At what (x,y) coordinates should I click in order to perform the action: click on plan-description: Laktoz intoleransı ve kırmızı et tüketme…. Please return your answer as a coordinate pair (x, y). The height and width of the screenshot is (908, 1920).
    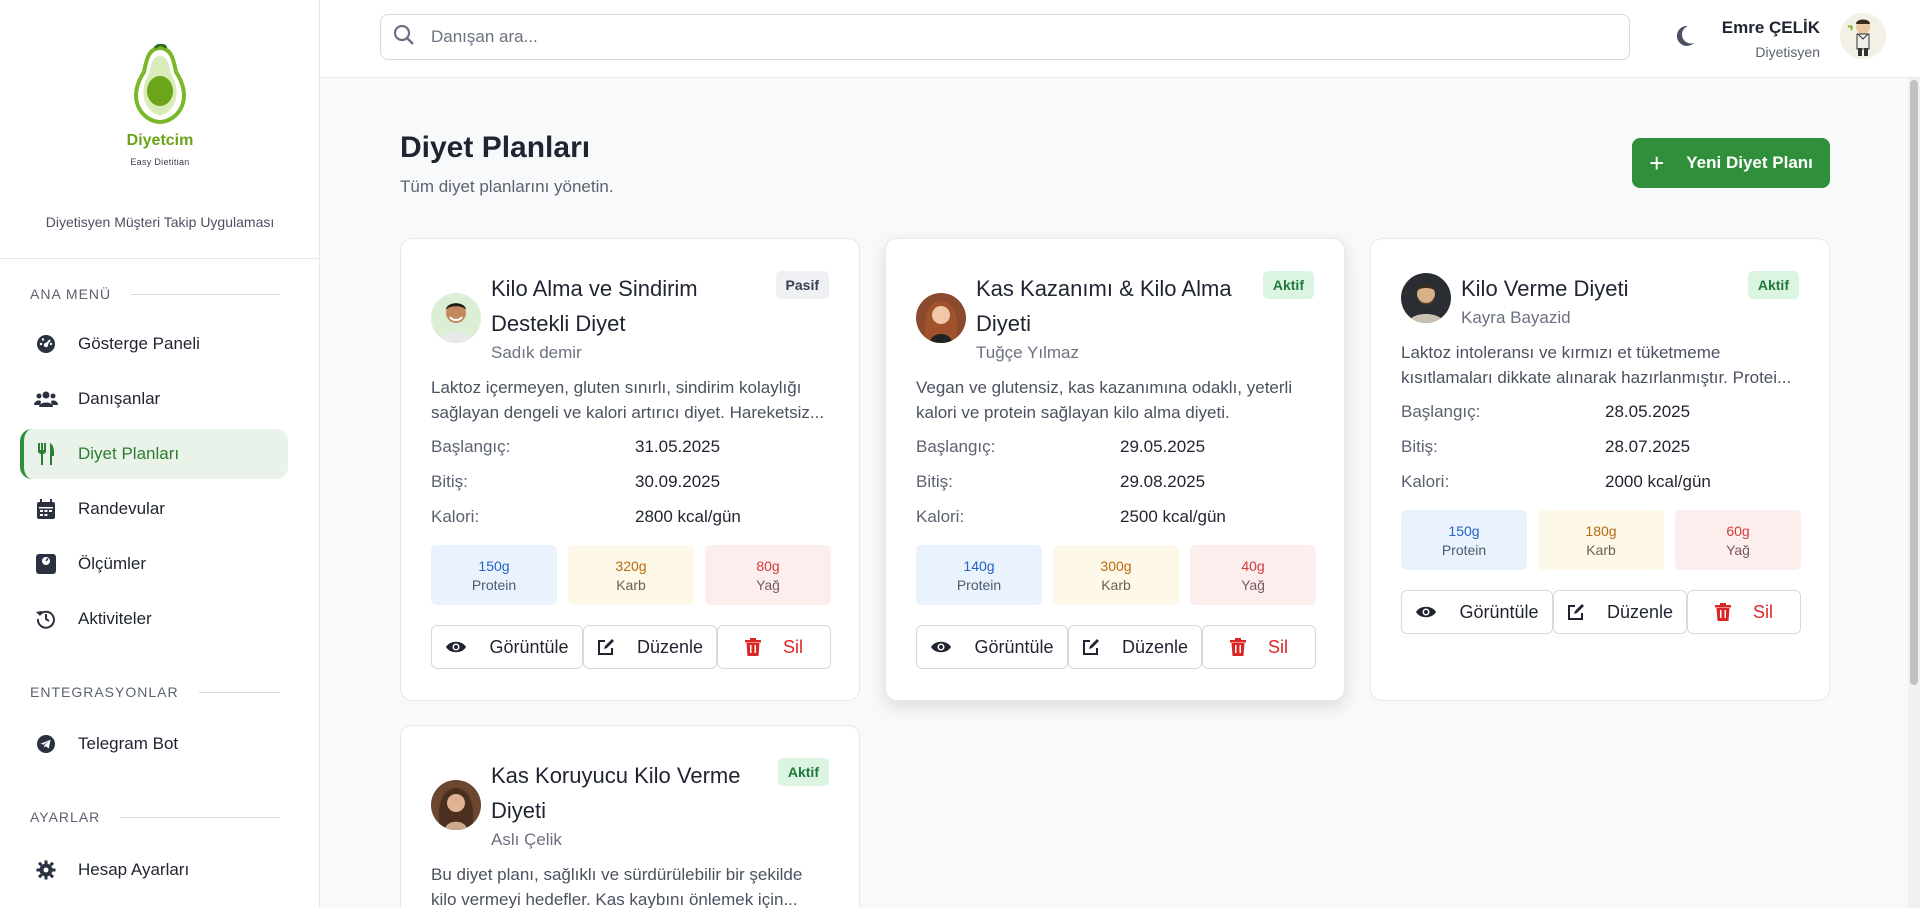
    Looking at the image, I should click on (1596, 365).